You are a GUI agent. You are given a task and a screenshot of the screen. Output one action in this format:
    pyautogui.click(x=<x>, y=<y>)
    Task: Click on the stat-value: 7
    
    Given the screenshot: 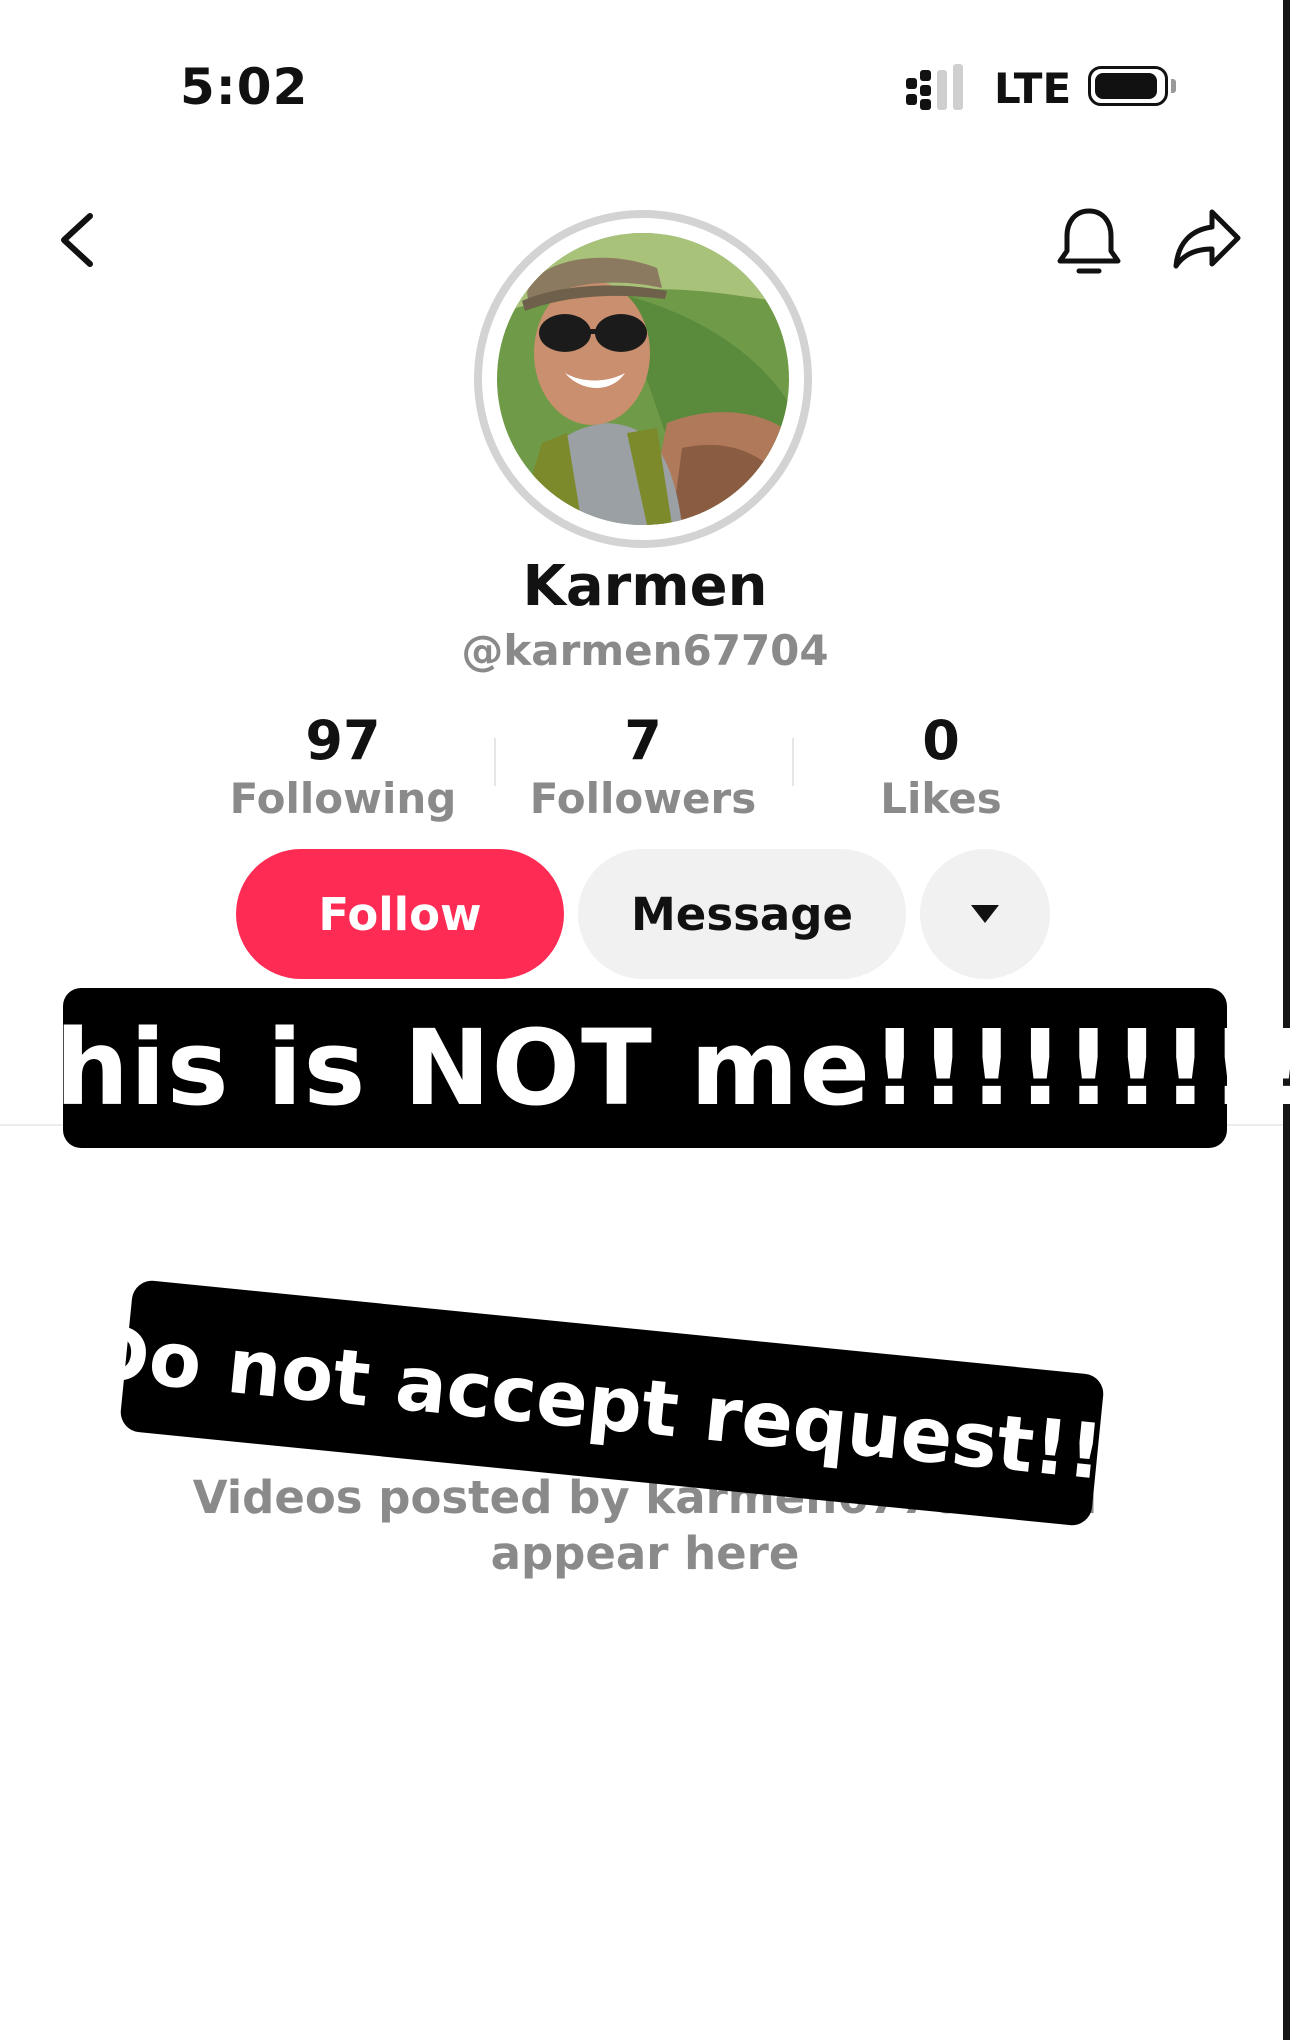 What is the action you would take?
    pyautogui.click(x=643, y=740)
    